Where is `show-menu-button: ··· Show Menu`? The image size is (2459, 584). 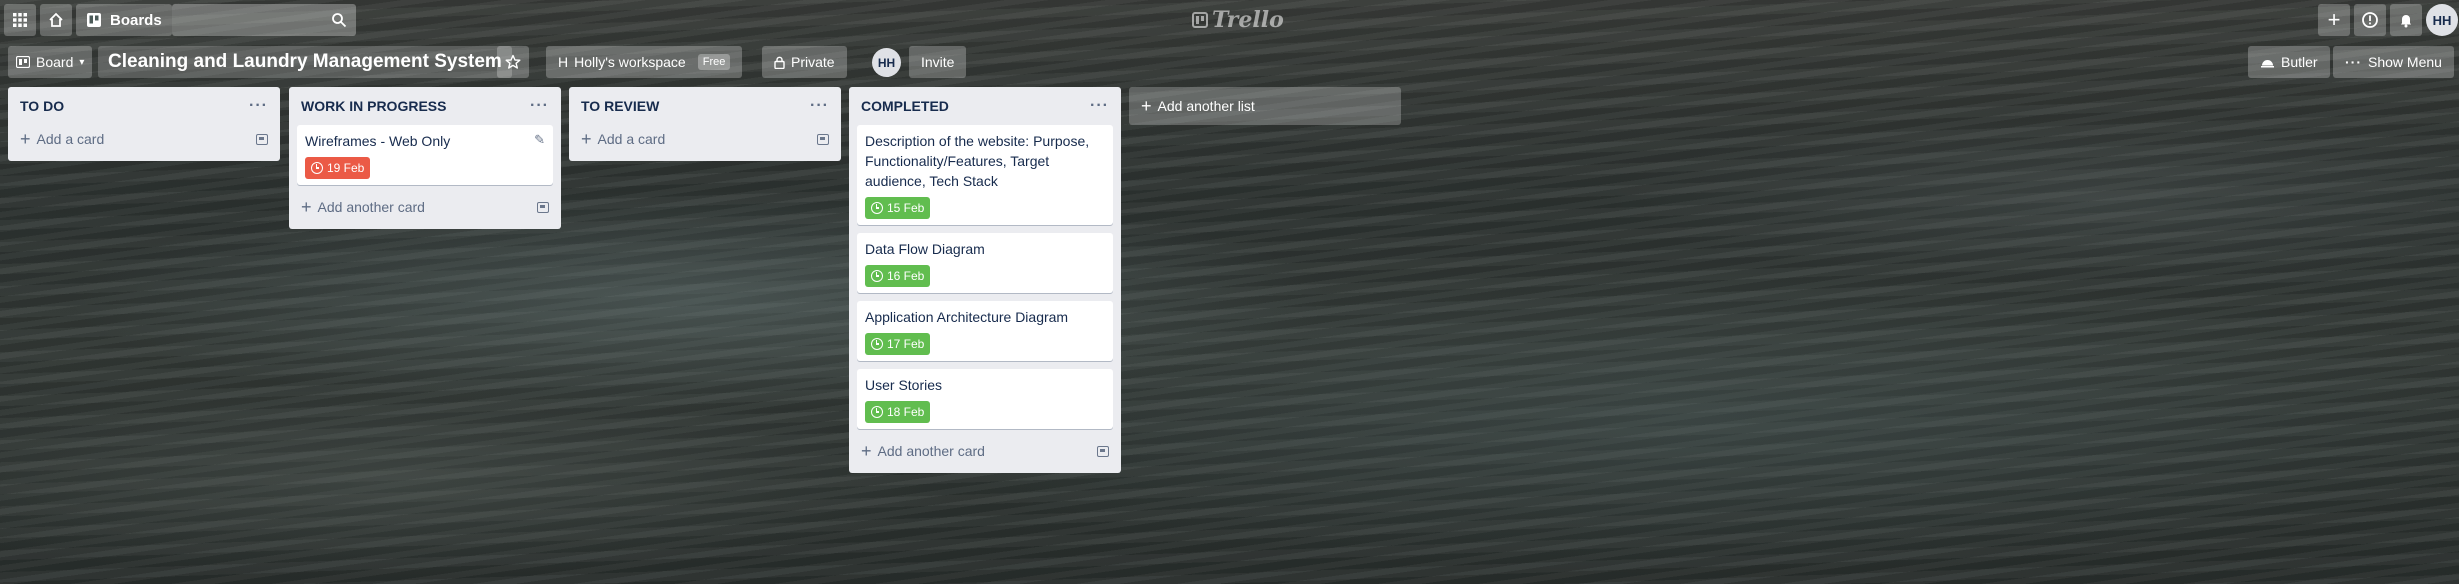
show-menu-button: ··· Show Menu is located at coordinates (2393, 62).